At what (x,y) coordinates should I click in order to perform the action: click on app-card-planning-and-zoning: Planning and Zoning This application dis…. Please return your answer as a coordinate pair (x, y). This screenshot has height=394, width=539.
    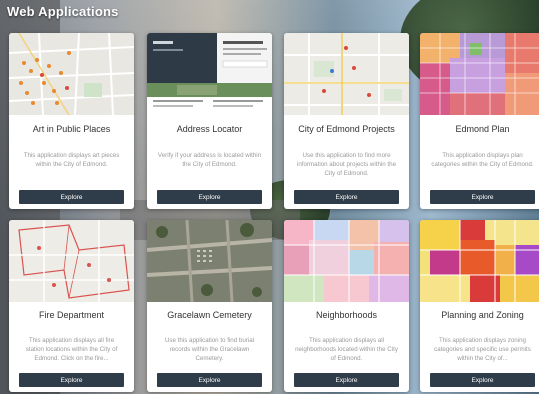
    Looking at the image, I should click on (479, 306).